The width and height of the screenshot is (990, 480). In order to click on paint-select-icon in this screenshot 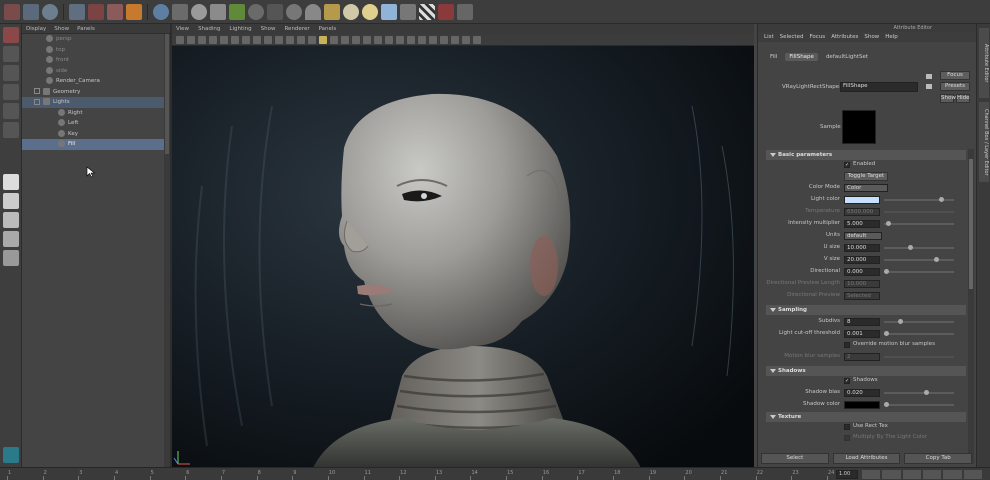, I will do `click(11, 73)`.